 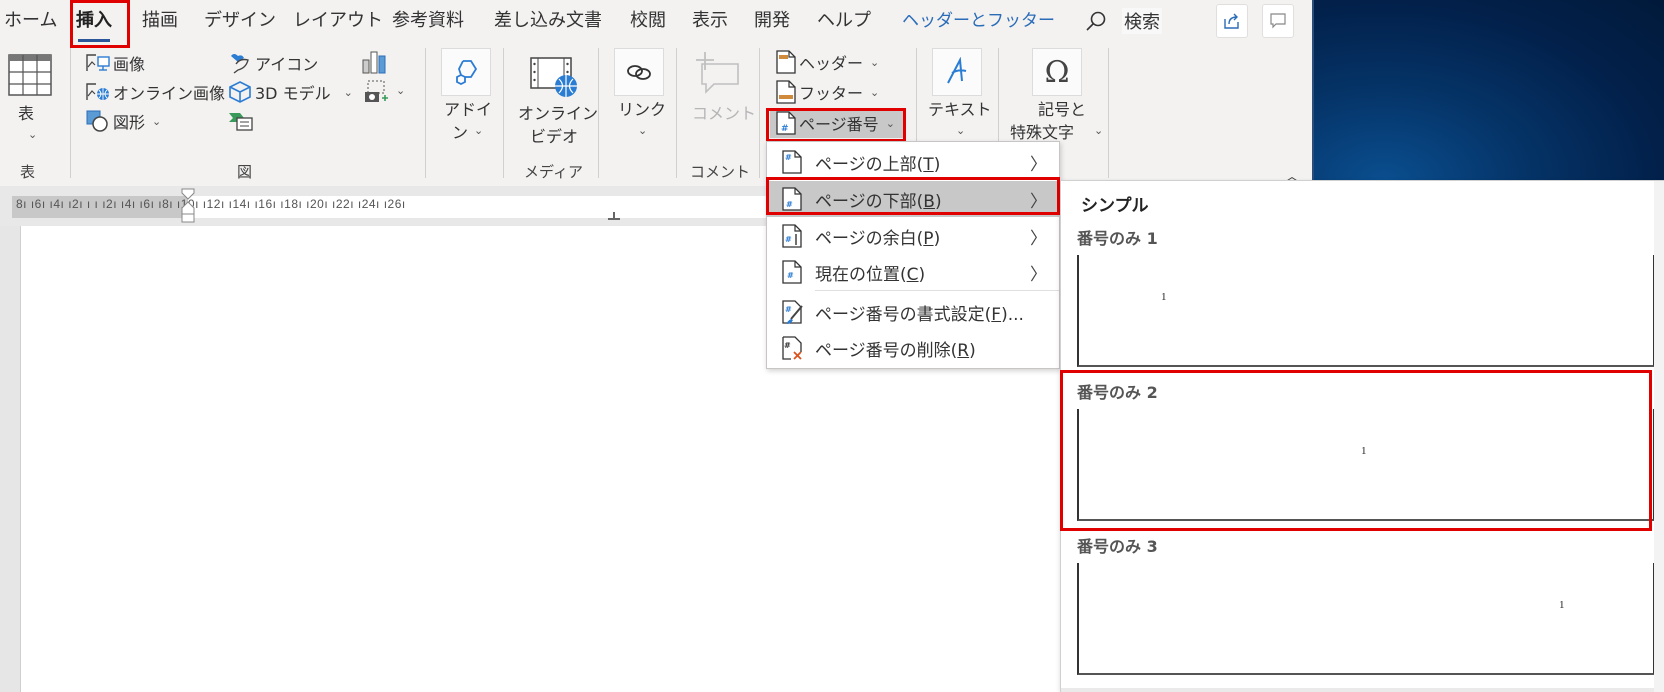 I want to click on tab-help: ヘルプ, so click(x=844, y=22).